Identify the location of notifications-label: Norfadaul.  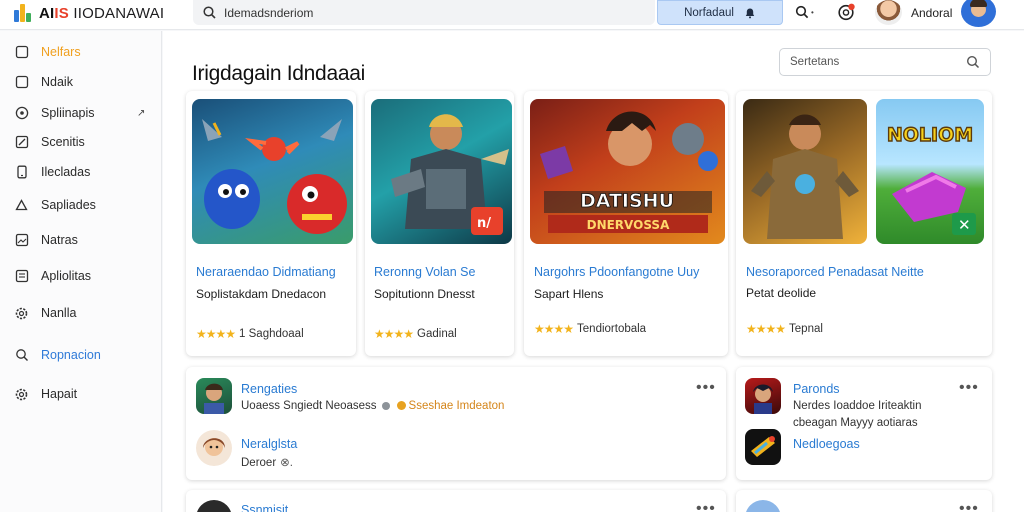
(709, 12).